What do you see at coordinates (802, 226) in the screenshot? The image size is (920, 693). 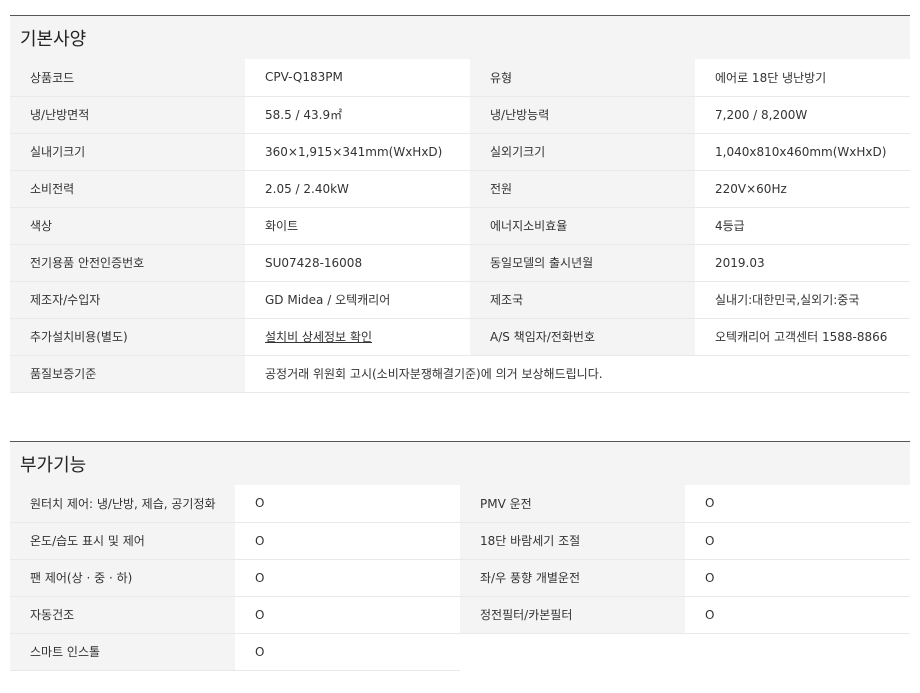 I see `spec-value: 4등급` at bounding box center [802, 226].